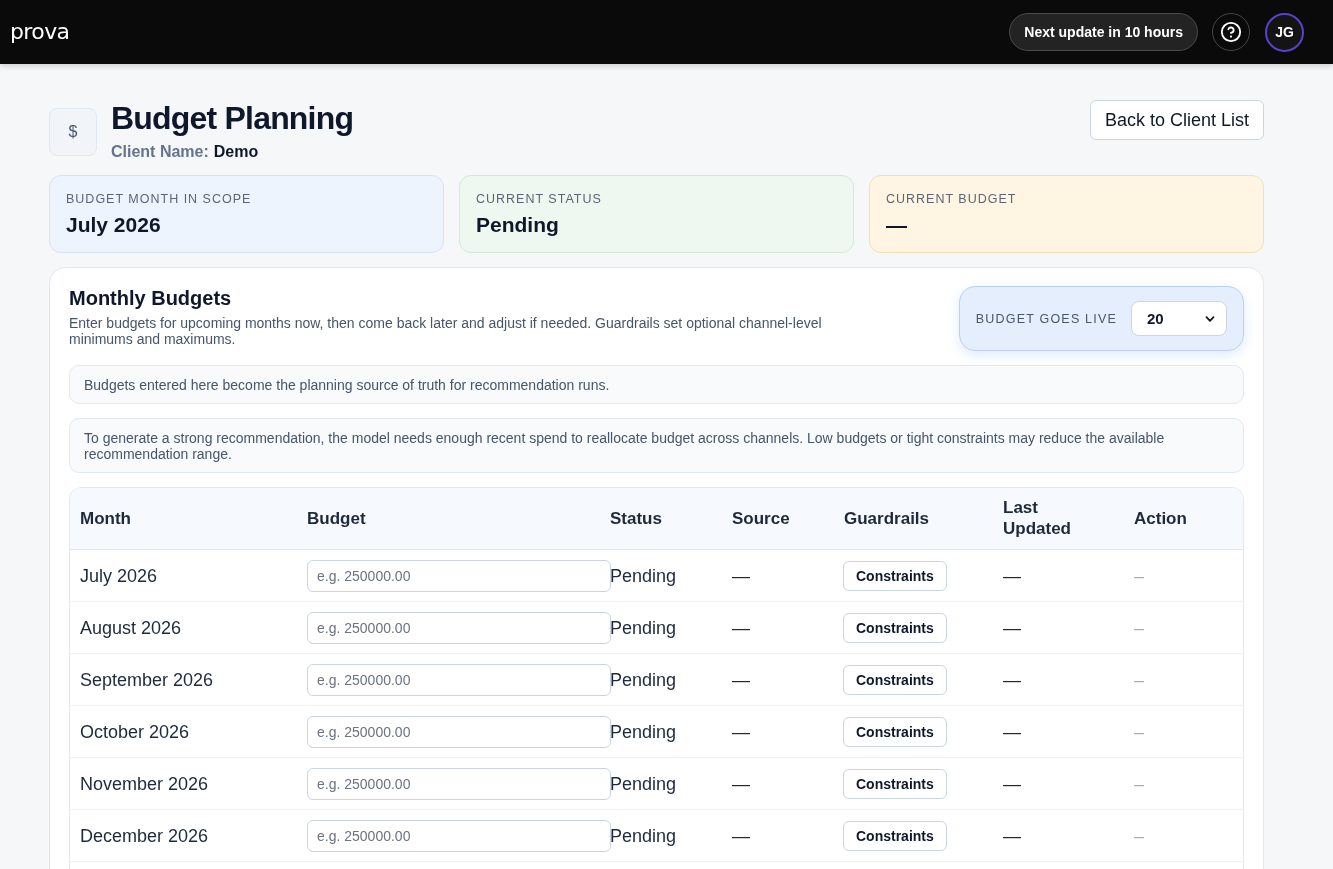  What do you see at coordinates (105, 518) in the screenshot?
I see `column-header: Month` at bounding box center [105, 518].